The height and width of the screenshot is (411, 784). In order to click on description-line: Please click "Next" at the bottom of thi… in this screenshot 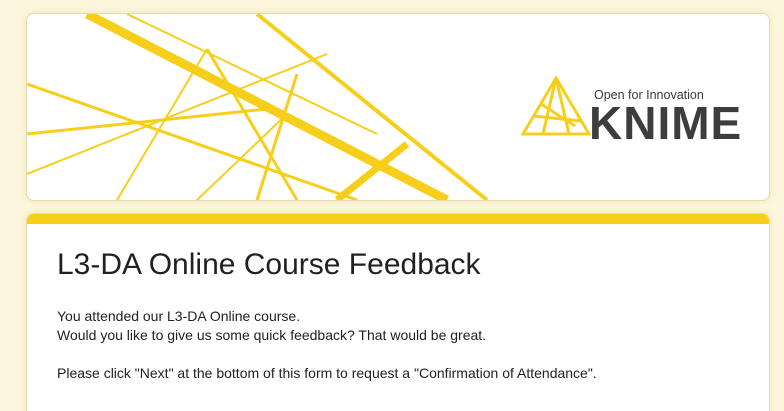, I will do `click(327, 373)`.